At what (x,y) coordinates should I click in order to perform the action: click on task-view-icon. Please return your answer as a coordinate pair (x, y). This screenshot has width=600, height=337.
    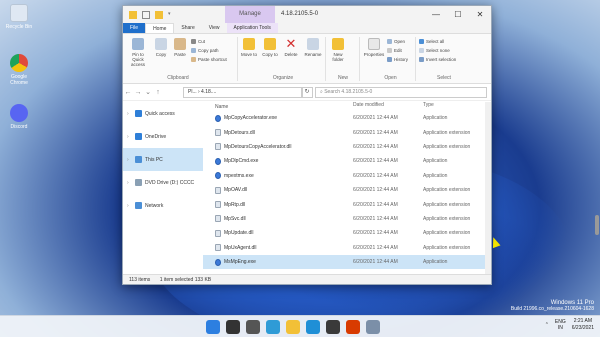
    Looking at the image, I should click on (253, 327).